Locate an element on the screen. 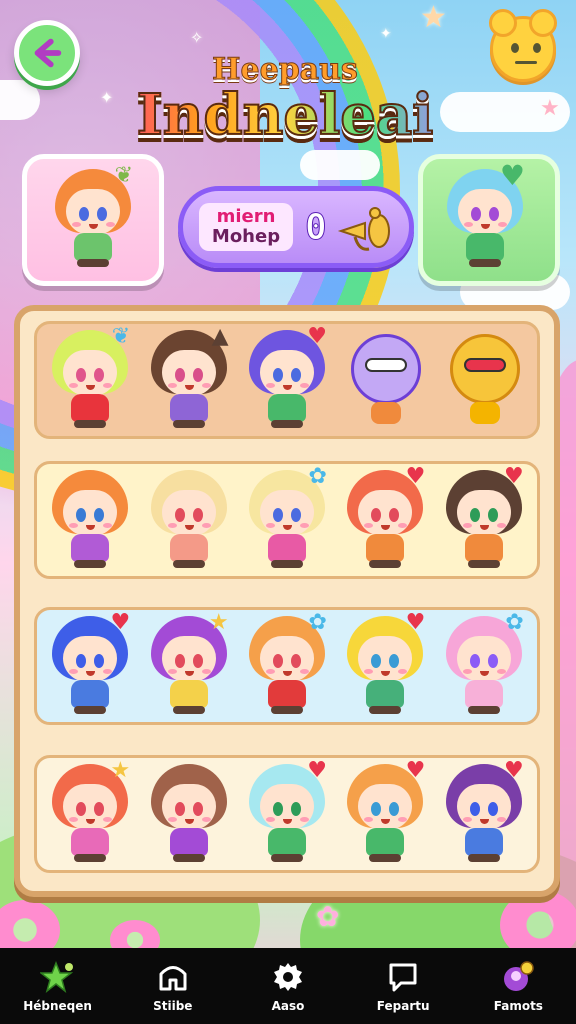 The height and width of the screenshot is (1024, 576). score-panel: miern Mohep 0 is located at coordinates (296, 227).